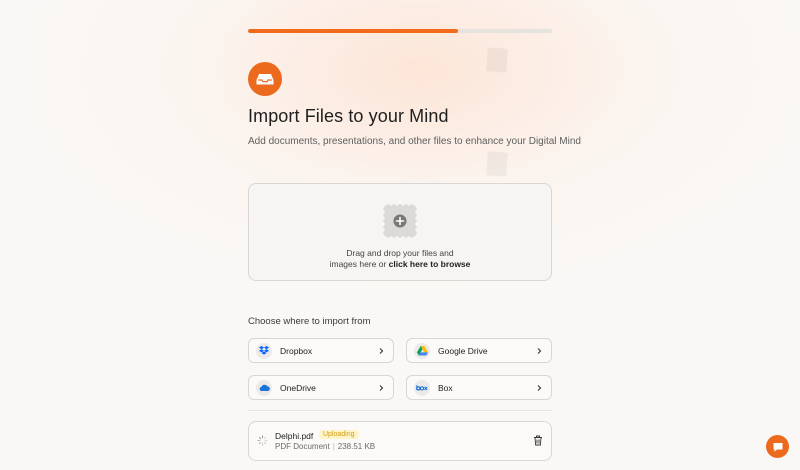 This screenshot has height=470, width=800. What do you see at coordinates (309, 321) in the screenshot?
I see `import-sources-heading: Choose where to import from` at bounding box center [309, 321].